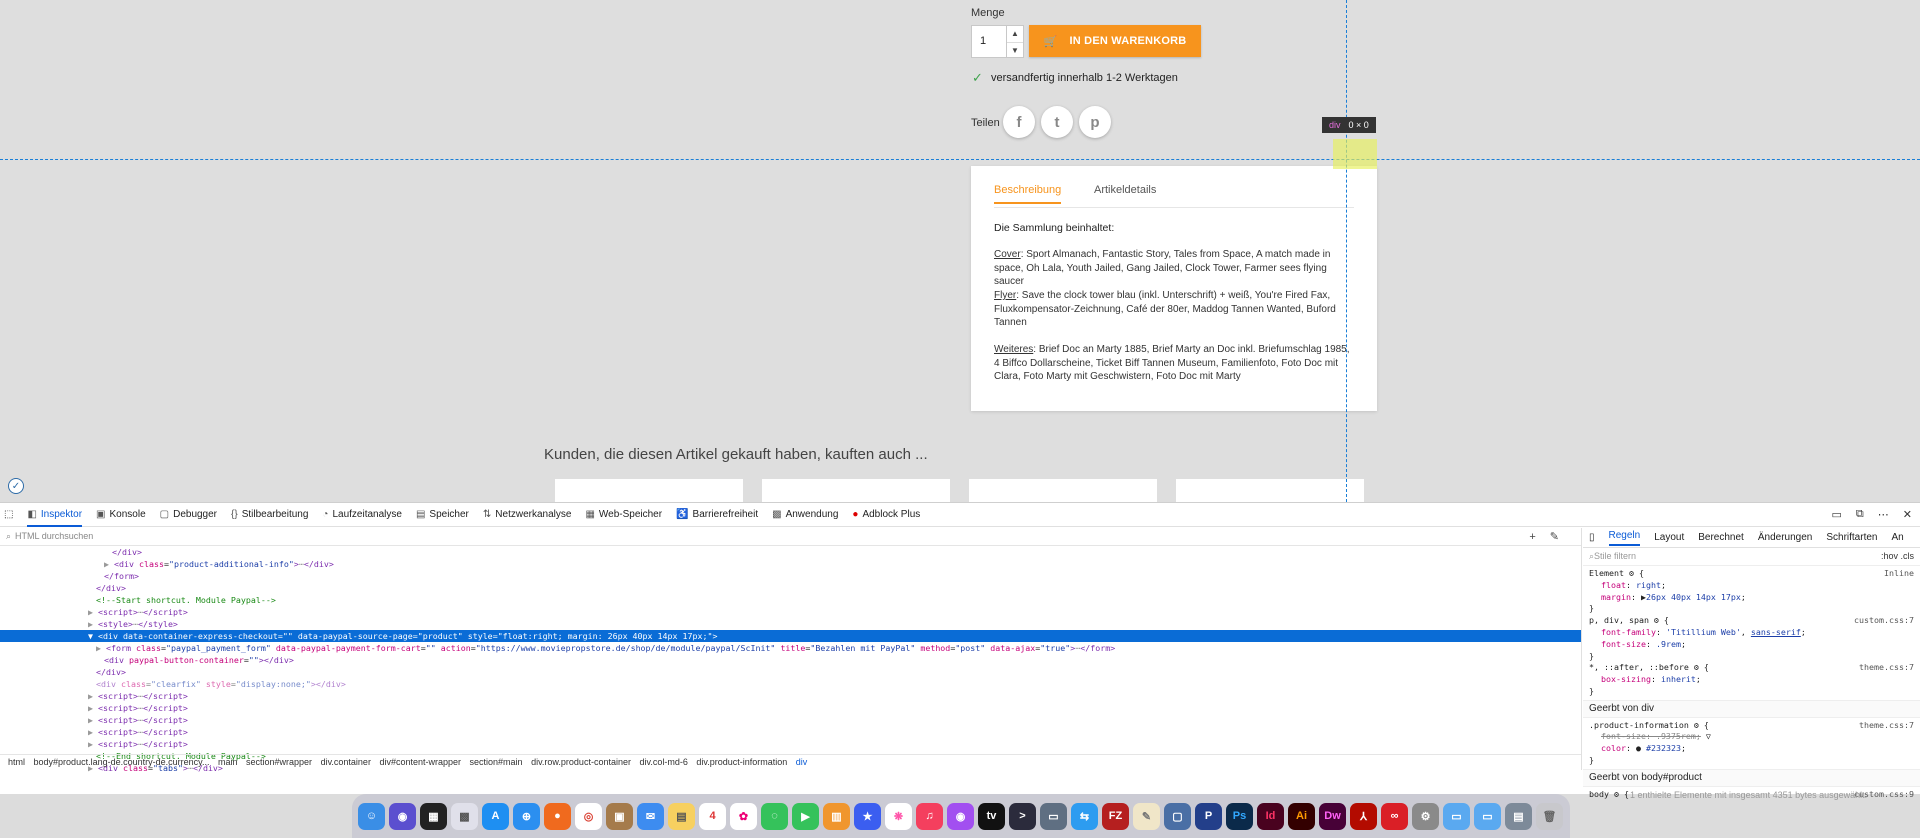 The image size is (1920, 838). Describe the element at coordinates (371, 816) in the screenshot. I see `finder-icon: ☺` at that location.